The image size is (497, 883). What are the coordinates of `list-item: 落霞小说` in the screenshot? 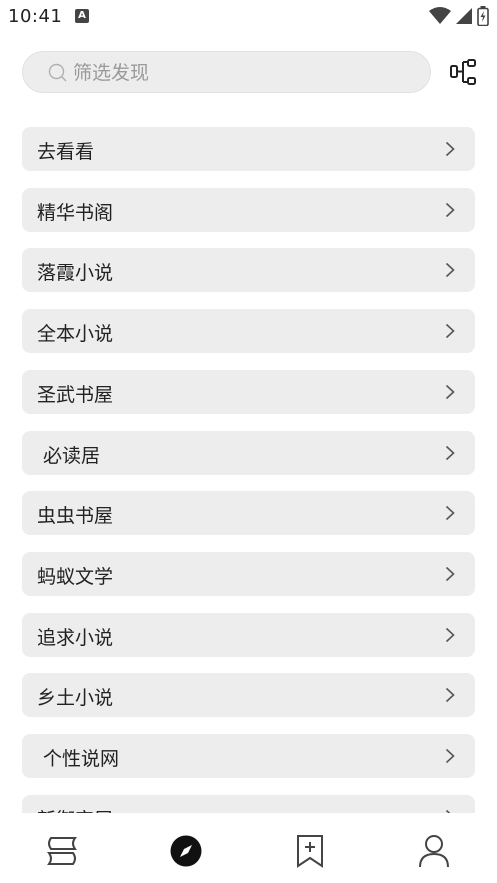 It's located at (248, 270).